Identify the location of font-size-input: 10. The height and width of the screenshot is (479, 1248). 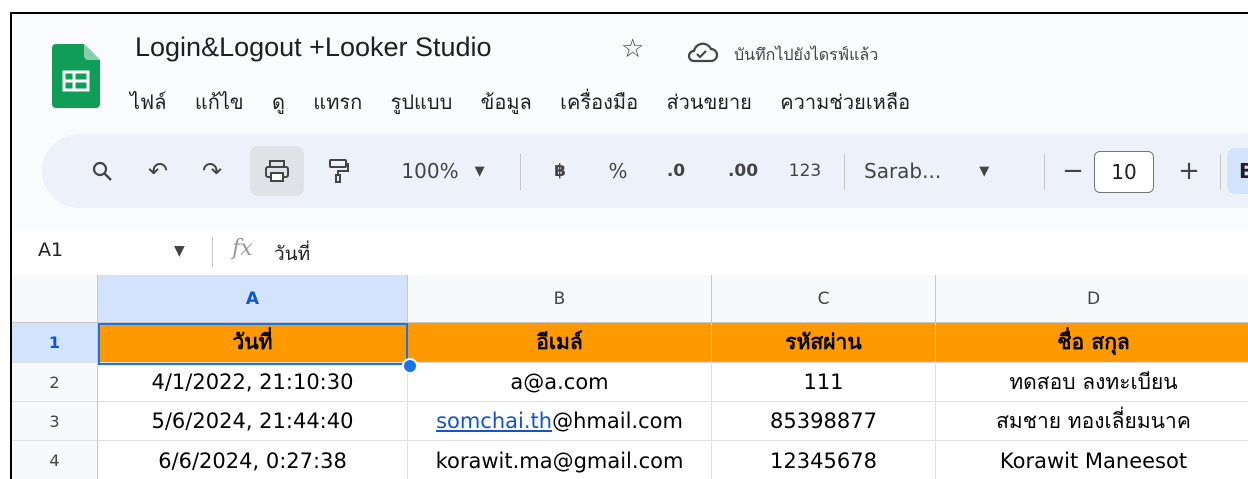
(1124, 172).